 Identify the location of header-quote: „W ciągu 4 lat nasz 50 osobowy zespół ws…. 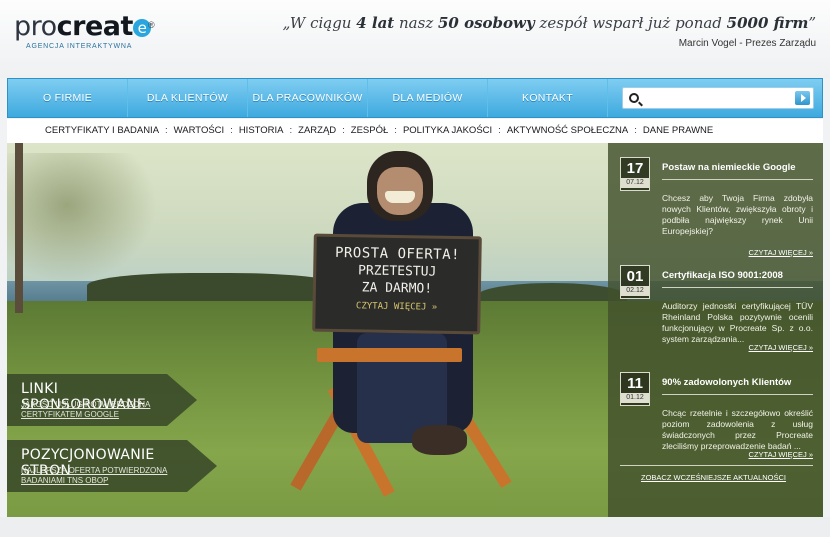
(549, 31).